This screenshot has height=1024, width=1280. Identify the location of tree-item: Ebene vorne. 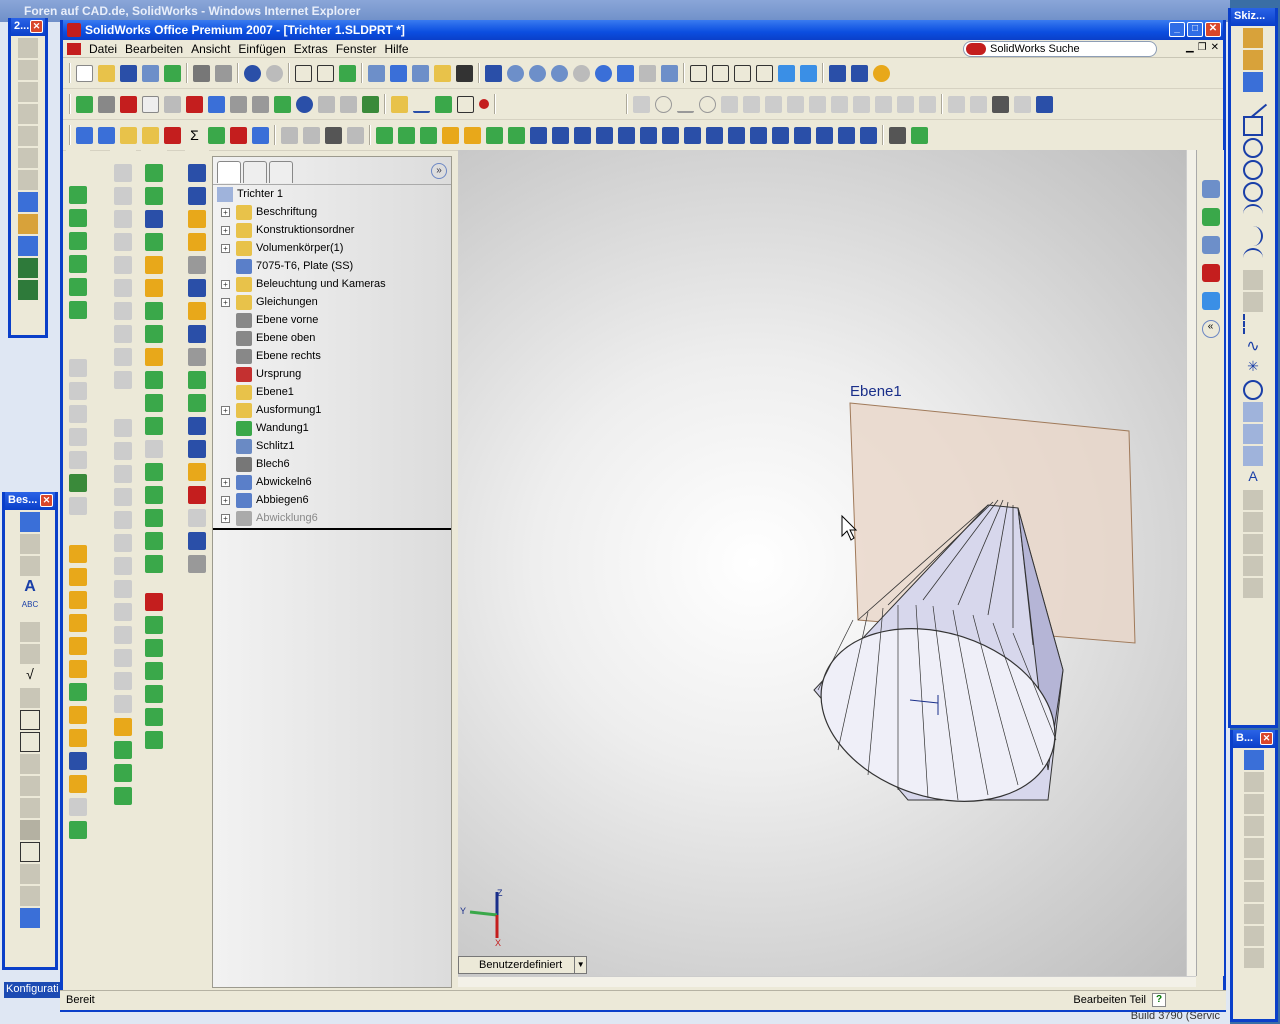
(332, 320).